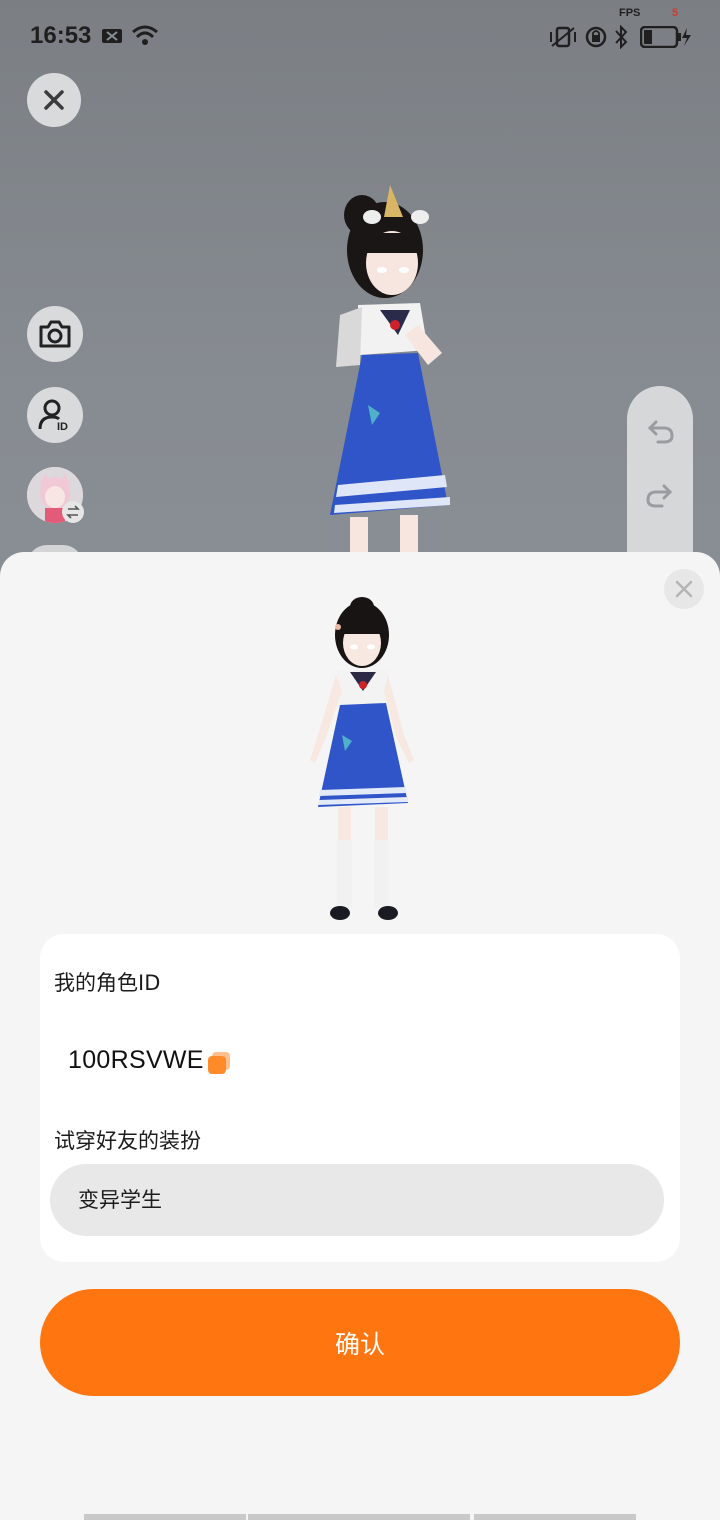 The width and height of the screenshot is (720, 1520). Describe the element at coordinates (661, 432) in the screenshot. I see `undo-icon` at that location.